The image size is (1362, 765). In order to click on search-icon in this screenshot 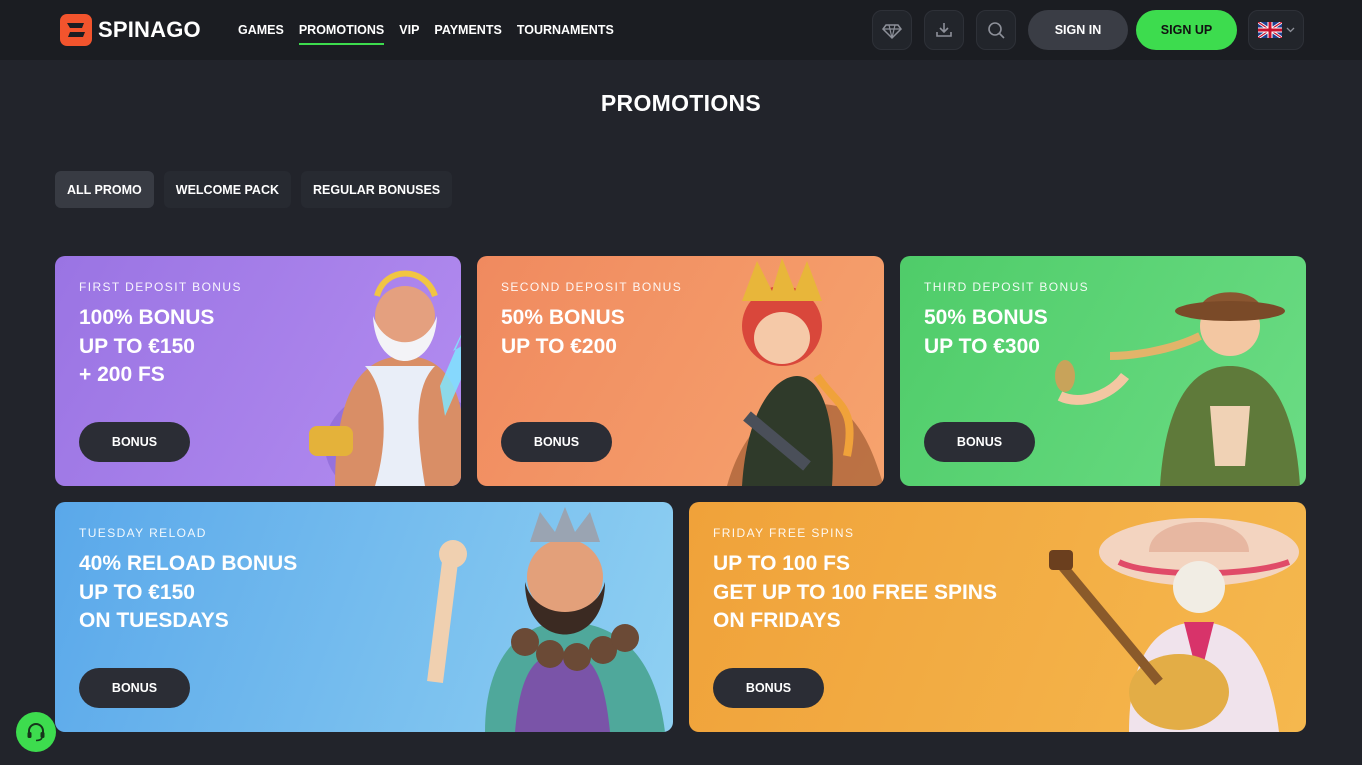, I will do `click(996, 30)`.